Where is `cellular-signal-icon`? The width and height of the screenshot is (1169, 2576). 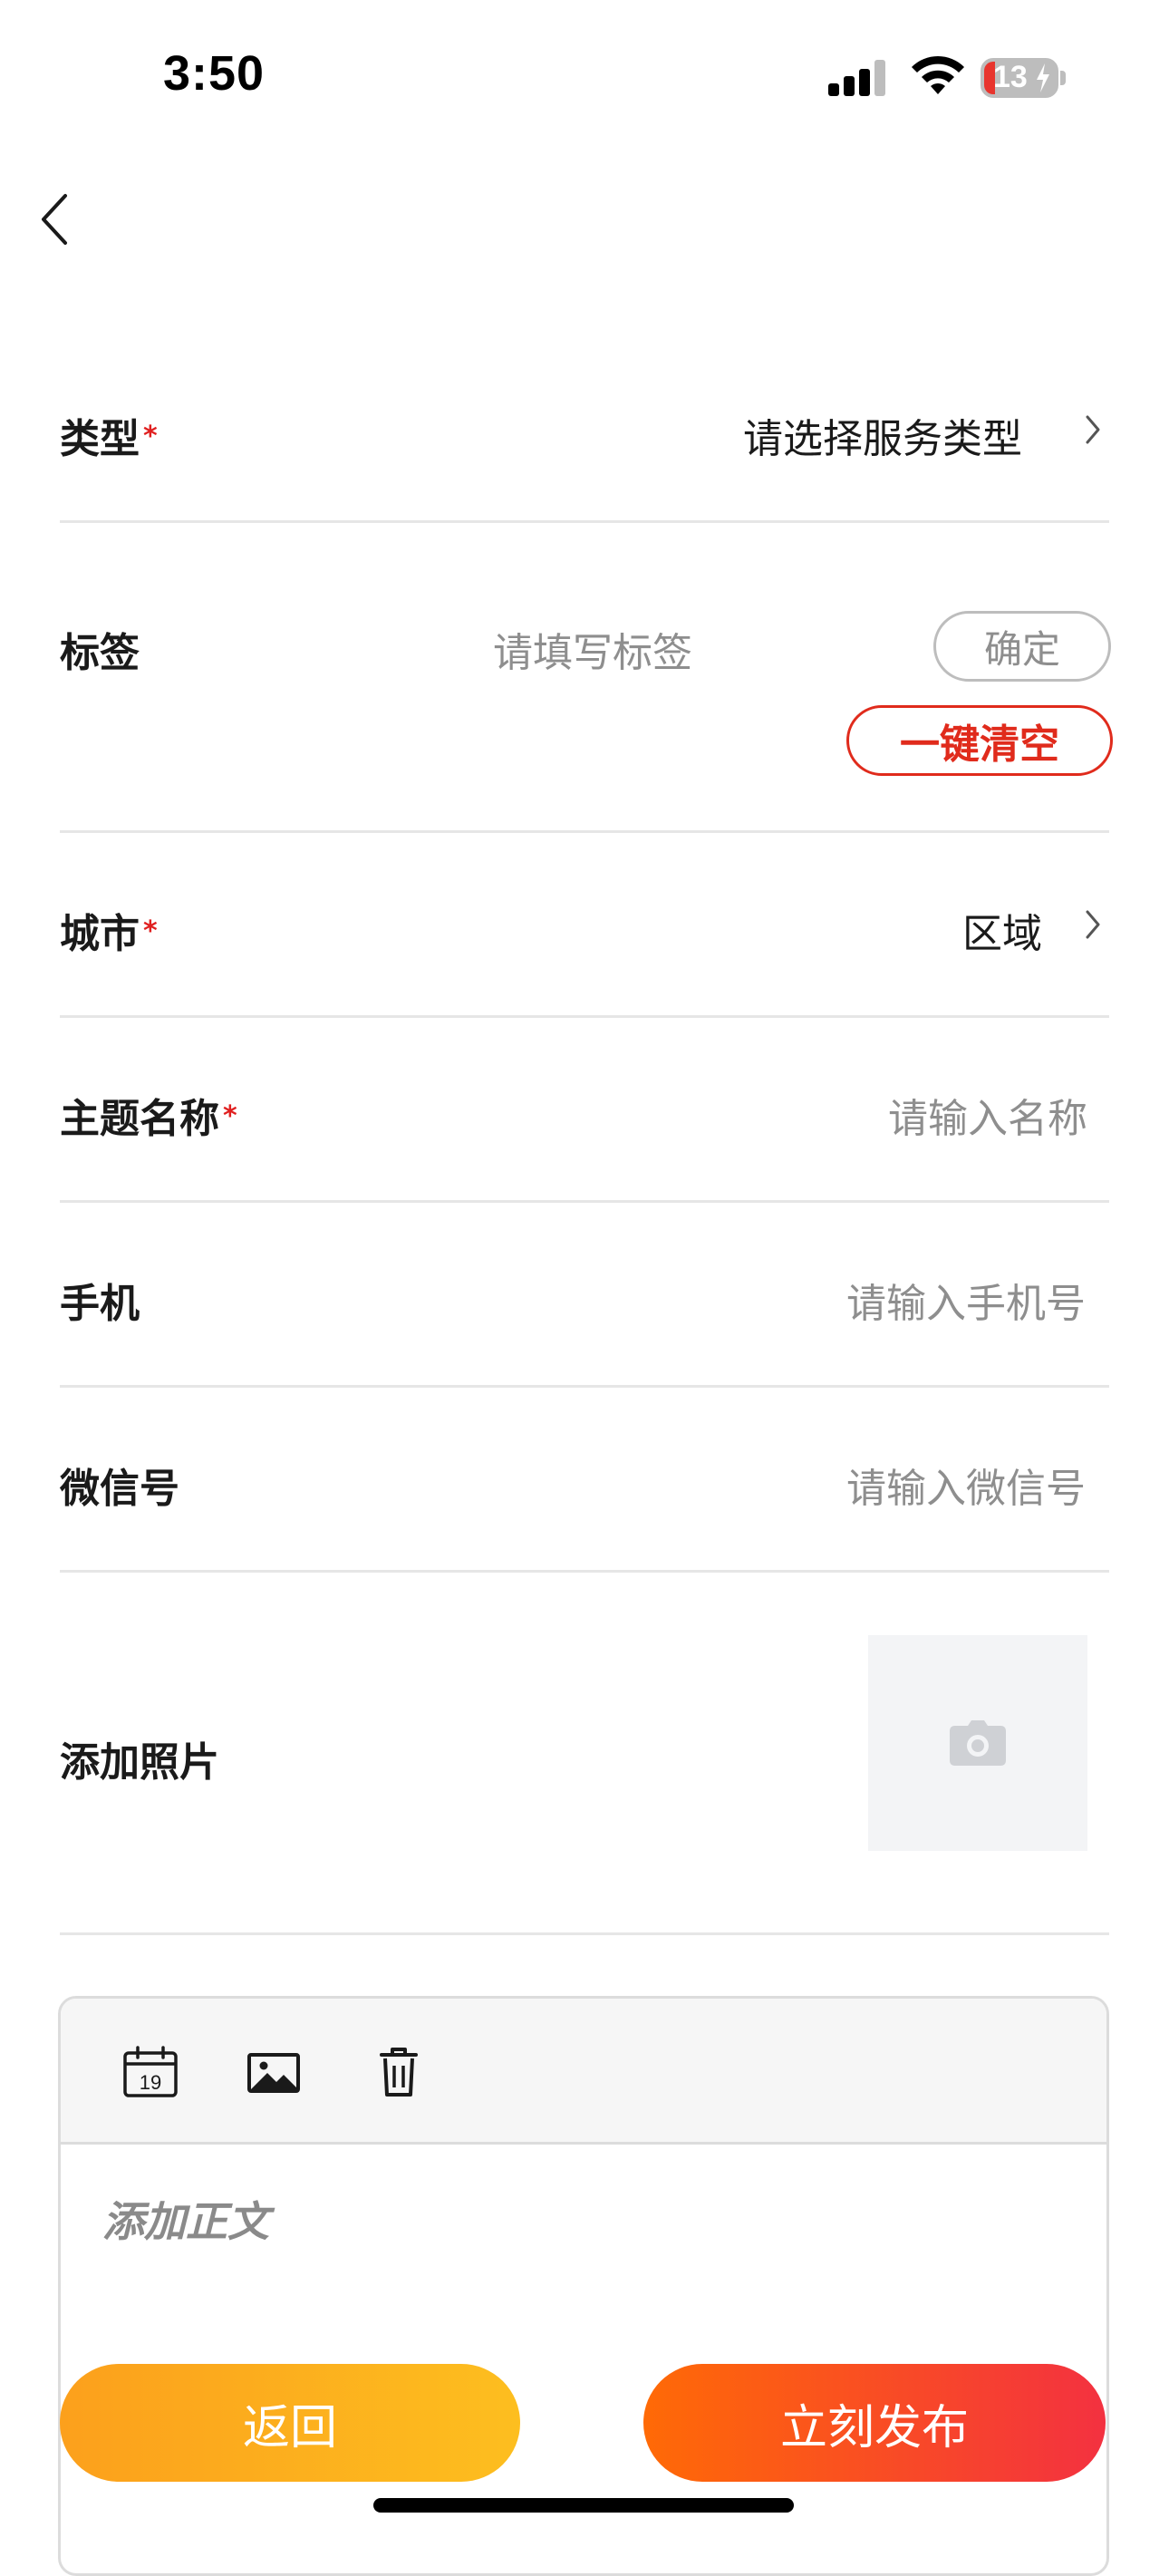 cellular-signal-icon is located at coordinates (857, 78).